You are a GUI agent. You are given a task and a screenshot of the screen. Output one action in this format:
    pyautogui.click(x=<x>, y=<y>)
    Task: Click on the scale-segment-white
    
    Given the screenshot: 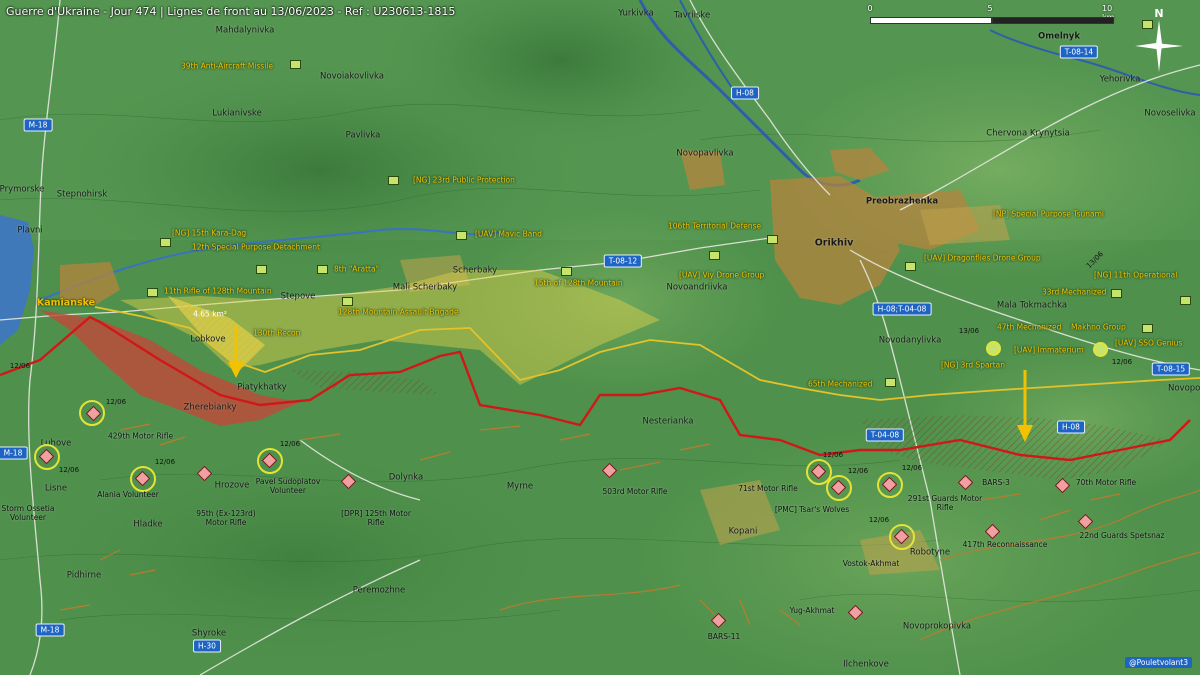 What is the action you would take?
    pyautogui.click(x=931, y=20)
    